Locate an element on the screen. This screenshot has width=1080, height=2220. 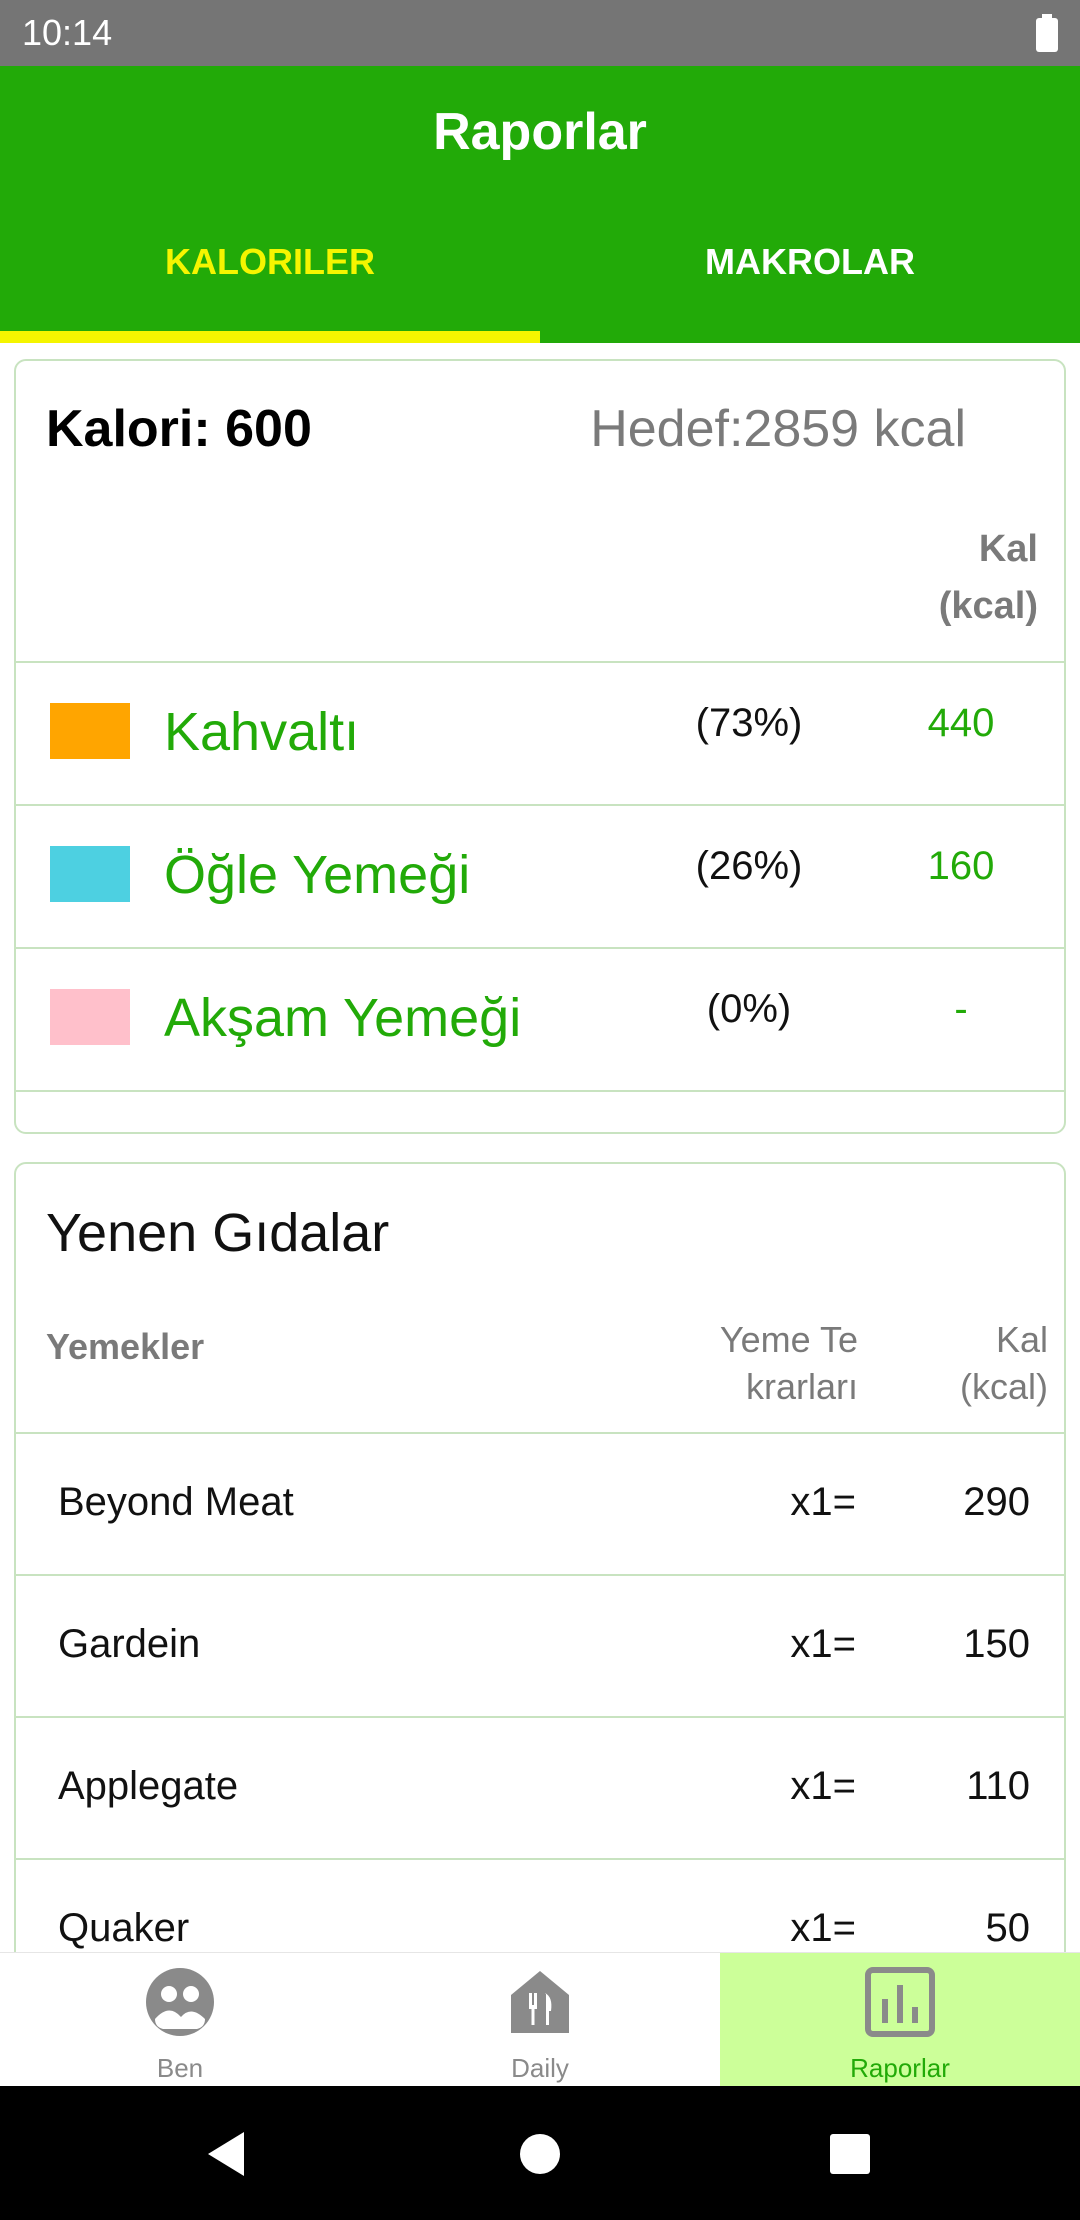
count-header-line1: Yeme Te is located at coordinates (788, 1339).